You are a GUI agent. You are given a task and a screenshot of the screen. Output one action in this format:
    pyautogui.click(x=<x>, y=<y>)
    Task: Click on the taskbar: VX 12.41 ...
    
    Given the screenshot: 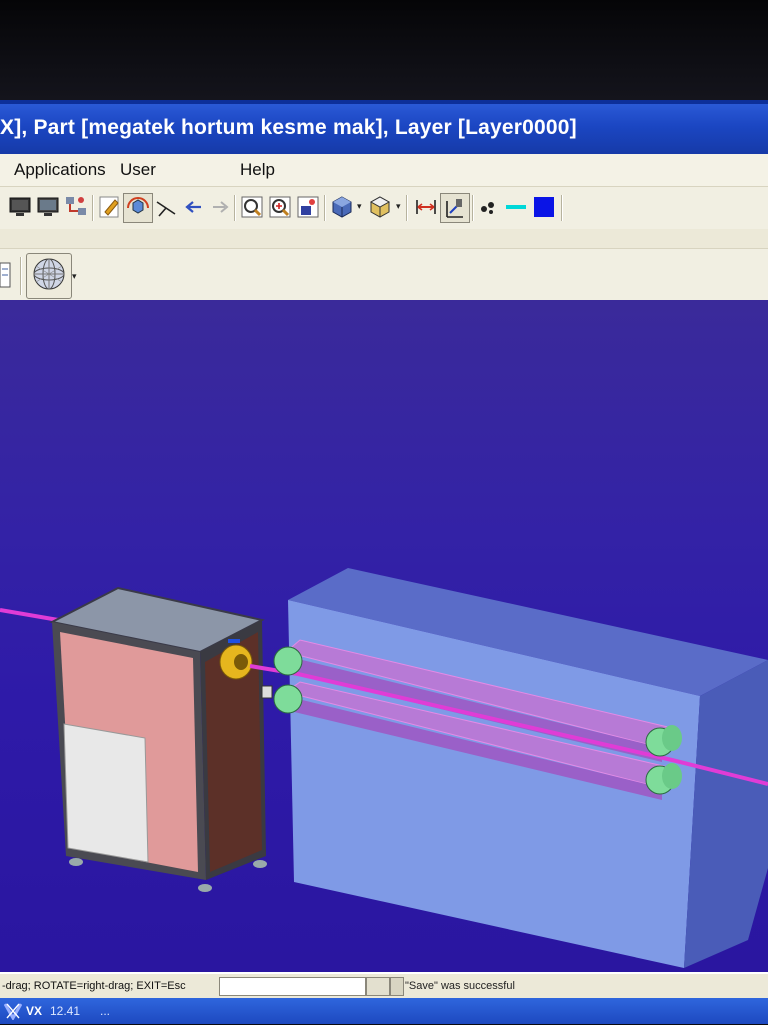 What is the action you would take?
    pyautogui.click(x=384, y=1011)
    